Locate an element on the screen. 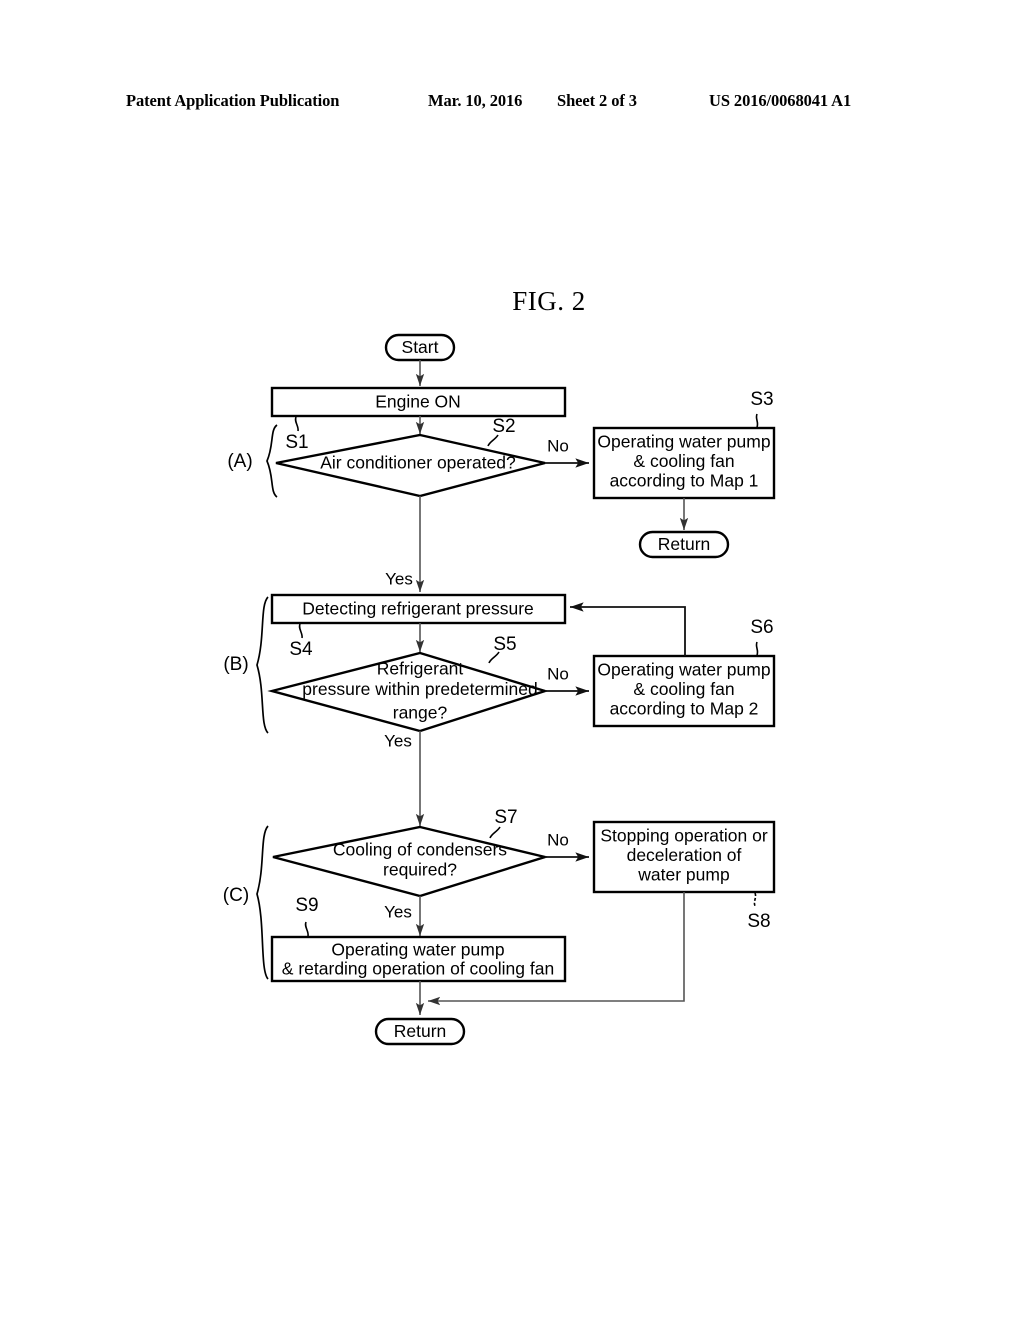 The width and height of the screenshot is (1024, 1320). ref-label-s8: S8 is located at coordinates (758, 921).